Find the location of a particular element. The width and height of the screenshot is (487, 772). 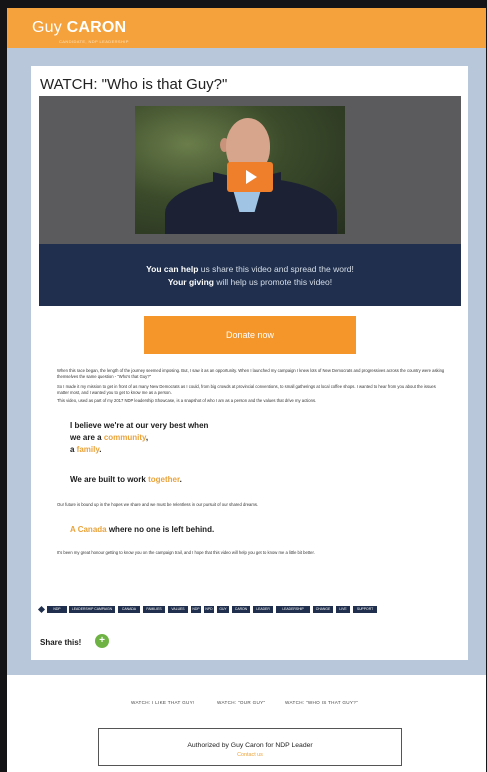

donate-button: Donate now is located at coordinates (250, 335).